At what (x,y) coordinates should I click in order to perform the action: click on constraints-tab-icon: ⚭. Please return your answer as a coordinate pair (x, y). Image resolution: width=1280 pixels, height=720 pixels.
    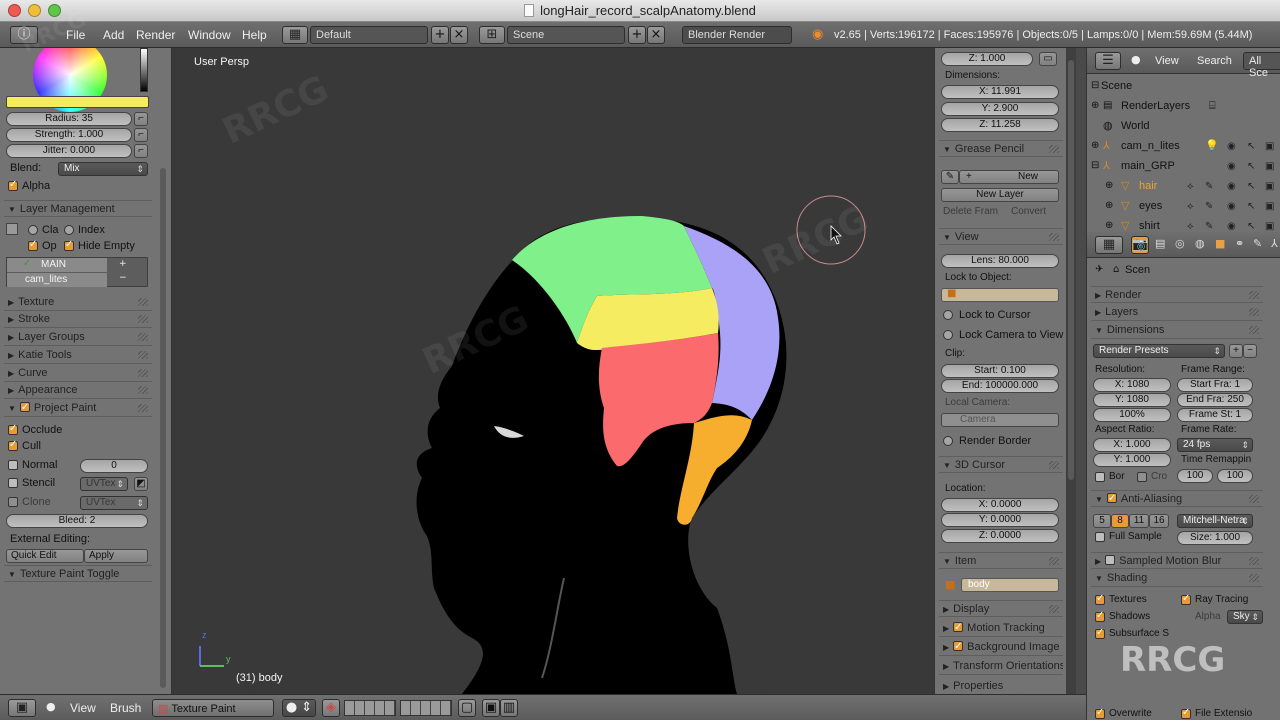
    Looking at the image, I should click on (1239, 243).